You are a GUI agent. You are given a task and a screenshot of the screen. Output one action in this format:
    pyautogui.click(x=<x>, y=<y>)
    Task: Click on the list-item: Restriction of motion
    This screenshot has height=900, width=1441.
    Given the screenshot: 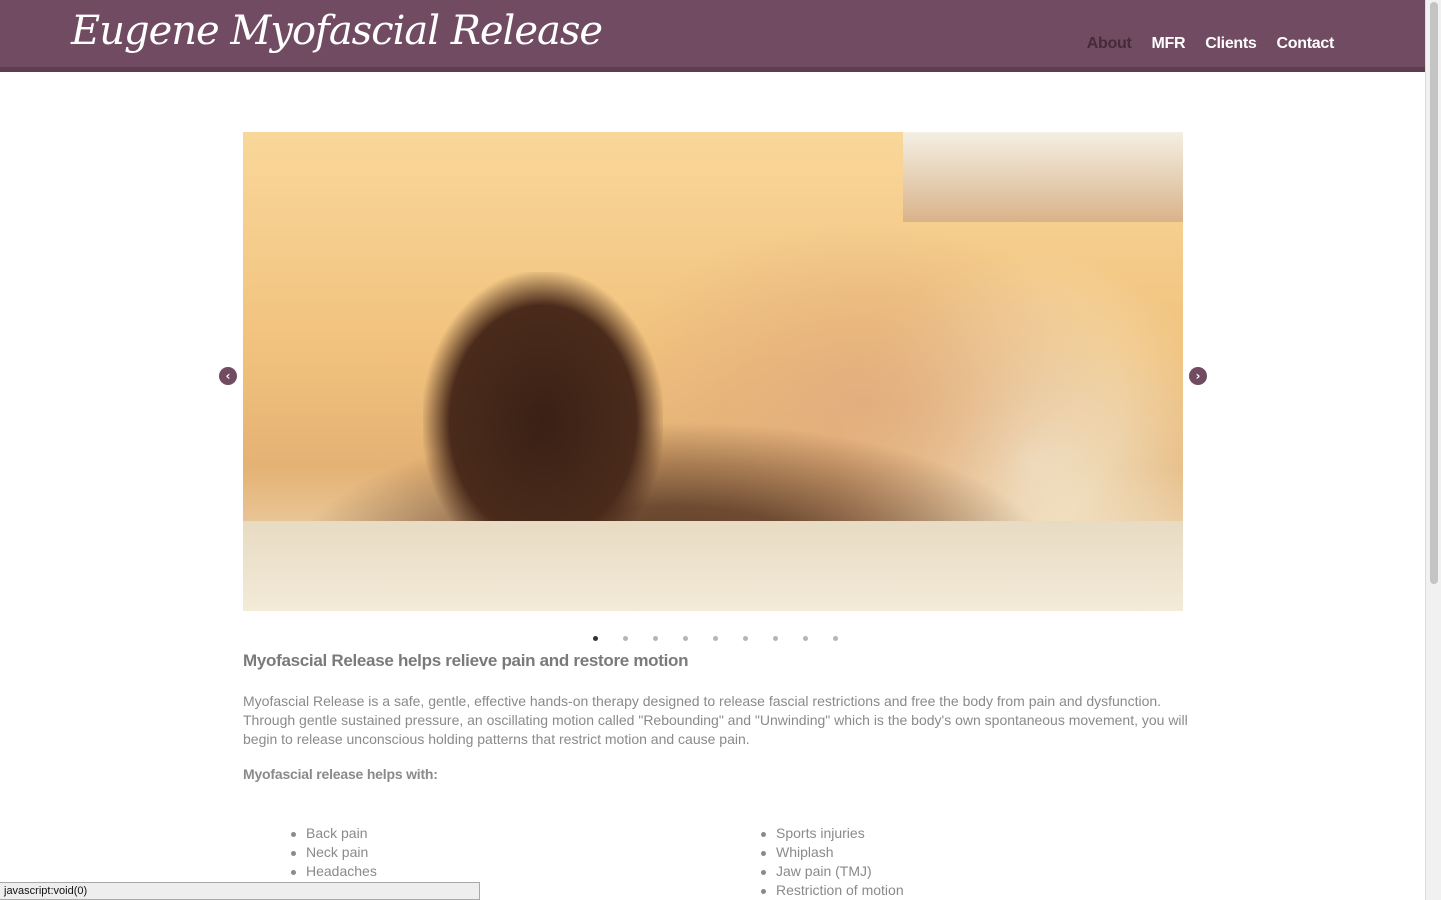 What is the action you would take?
    pyautogui.click(x=832, y=890)
    